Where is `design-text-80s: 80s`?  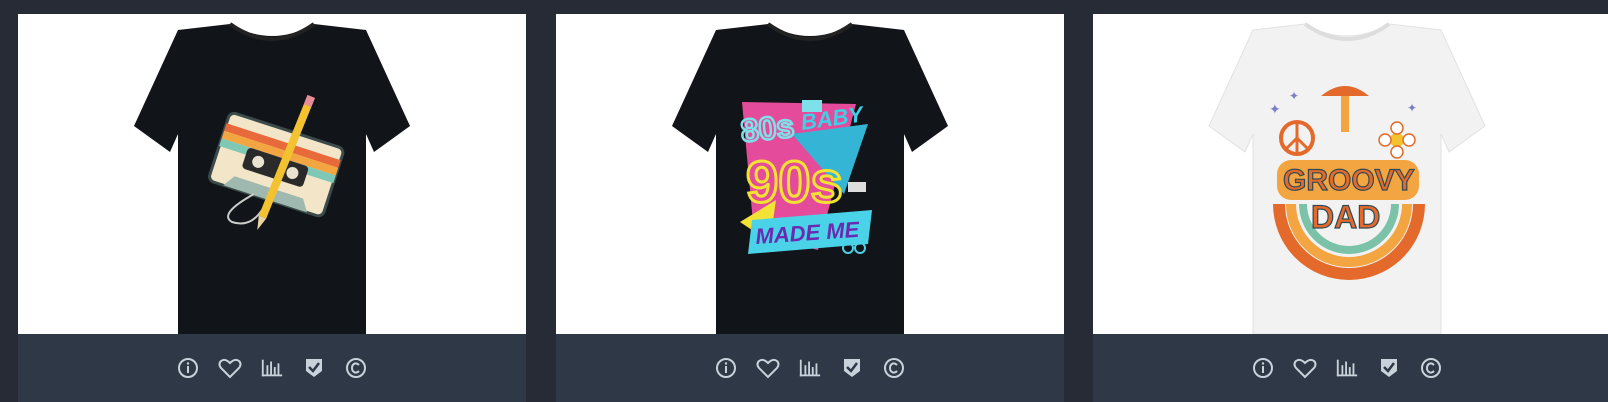 design-text-80s: 80s is located at coordinates (767, 128).